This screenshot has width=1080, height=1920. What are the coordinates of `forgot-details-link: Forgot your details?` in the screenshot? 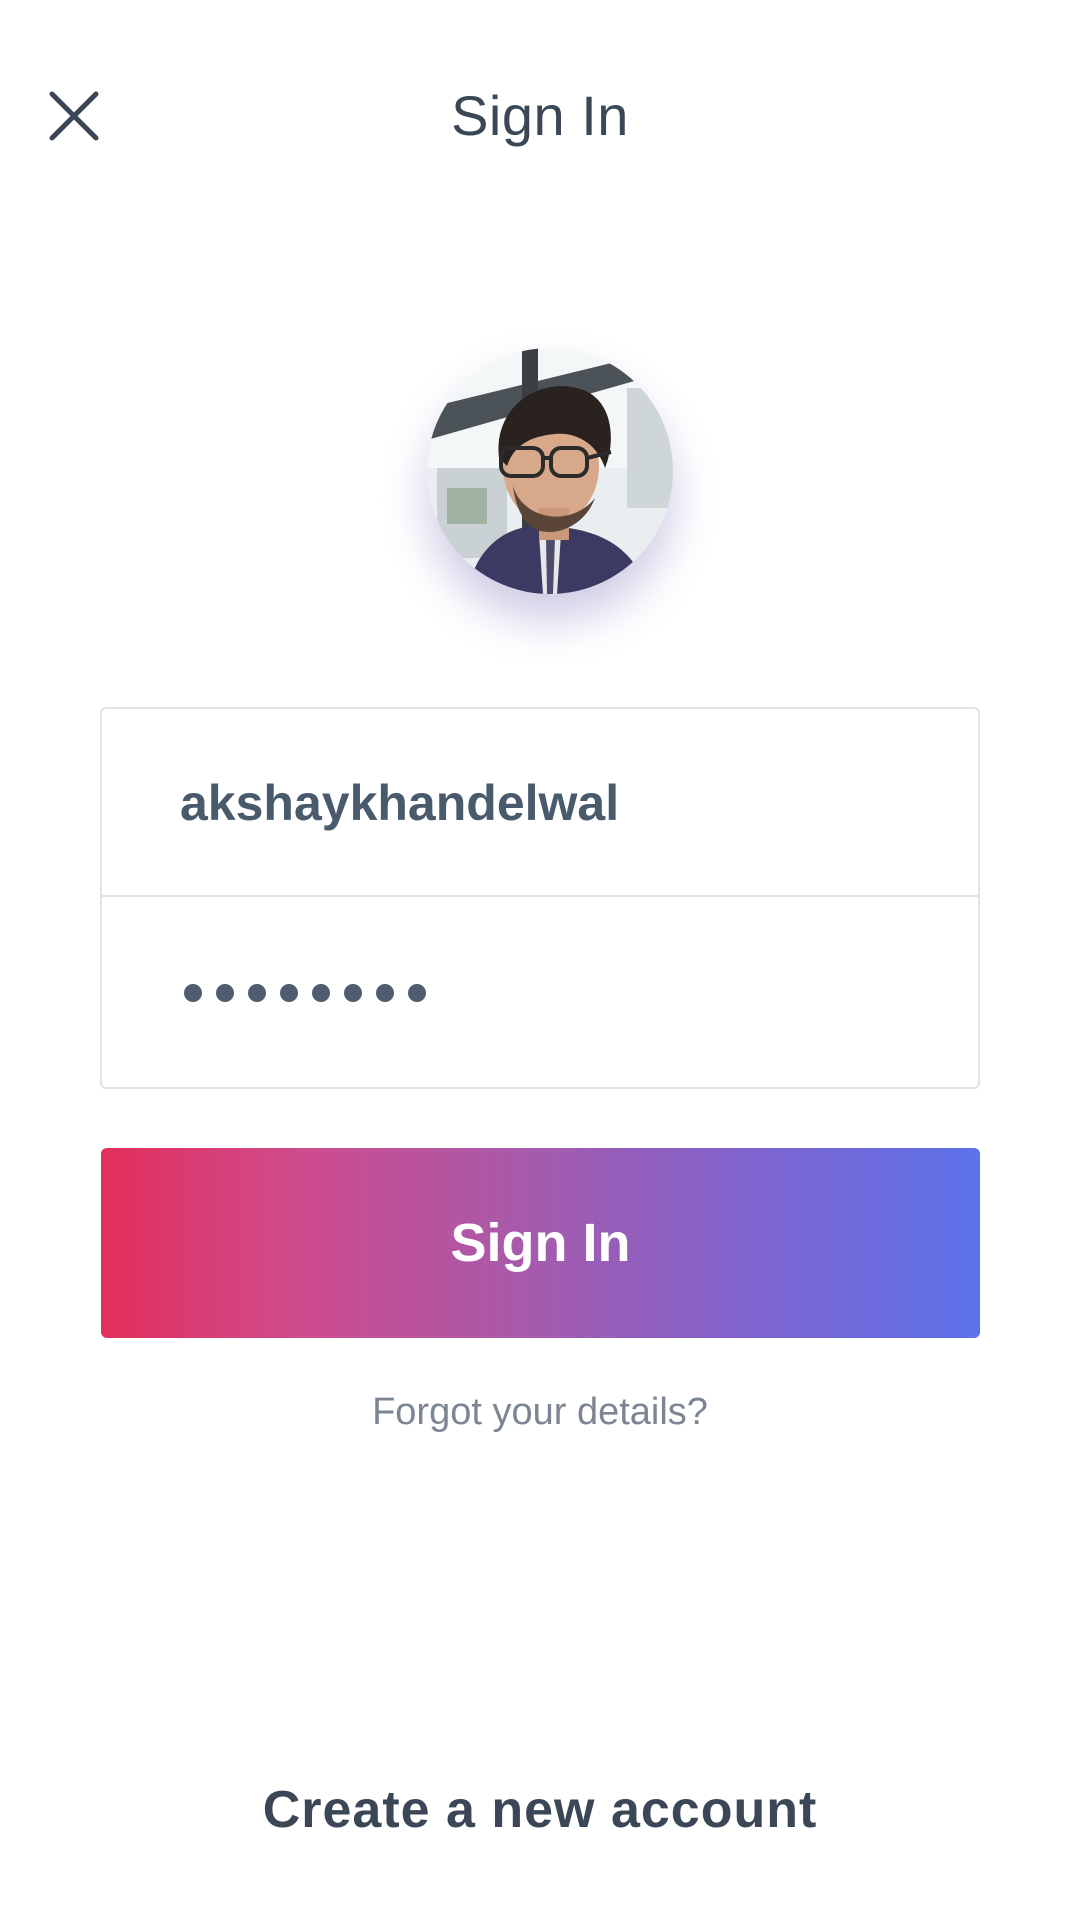 It's located at (540, 1412).